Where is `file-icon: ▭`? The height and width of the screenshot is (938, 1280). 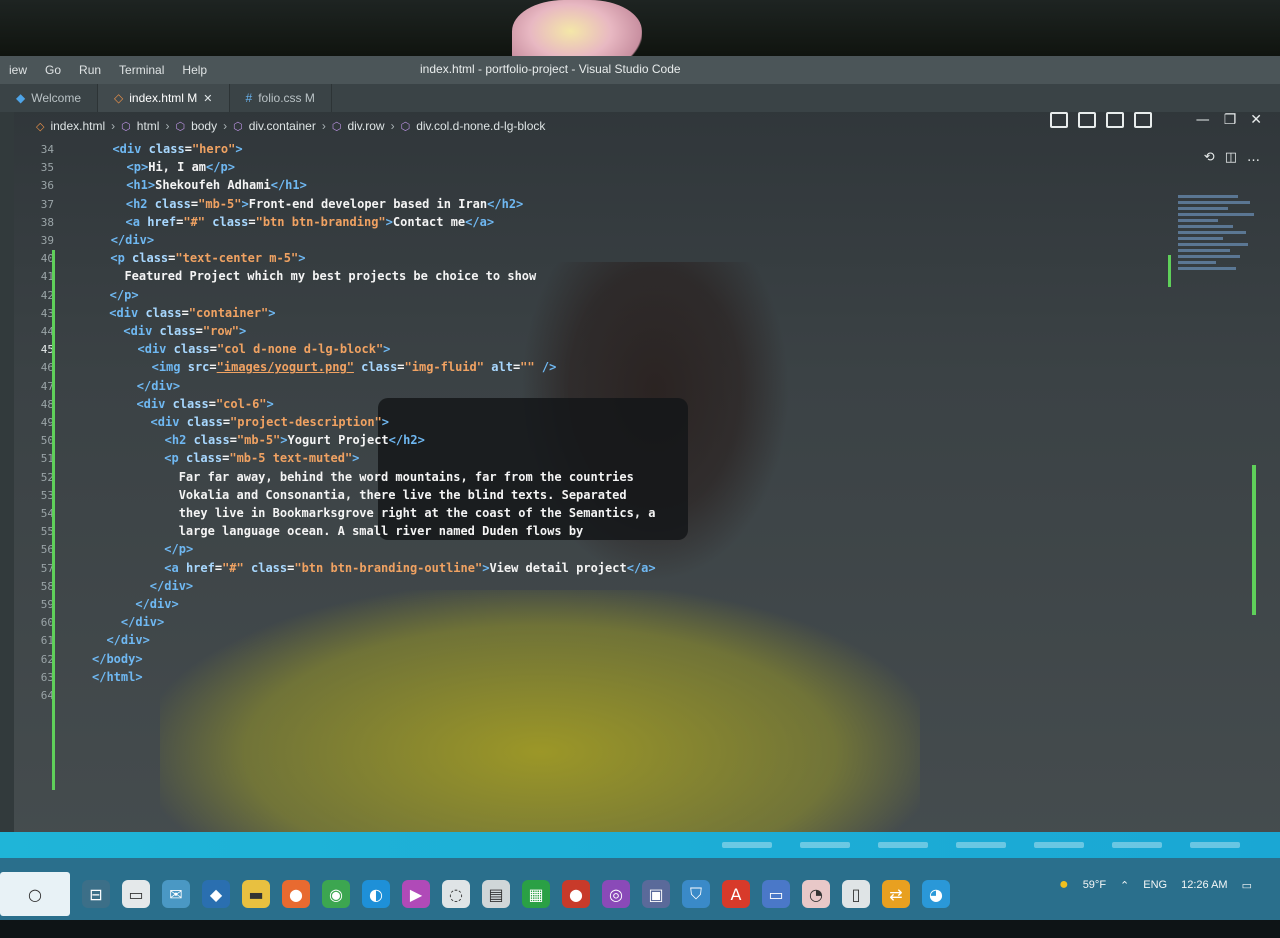 file-icon: ▭ is located at coordinates (136, 894).